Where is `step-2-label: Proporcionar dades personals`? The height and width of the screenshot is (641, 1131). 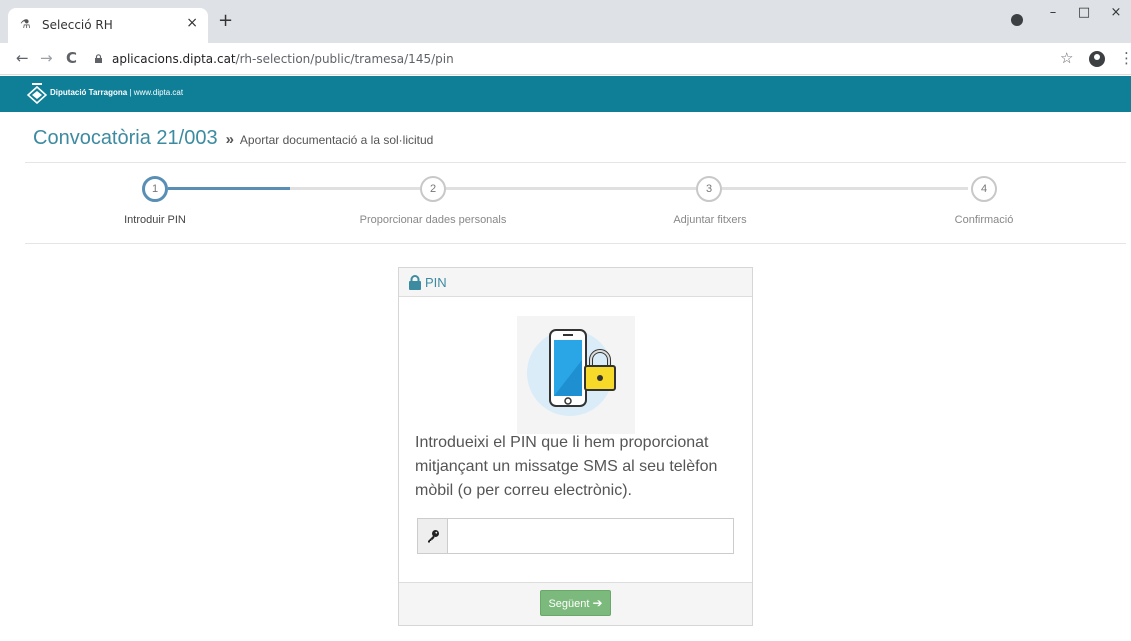 step-2-label: Proporcionar dades personals is located at coordinates (433, 220).